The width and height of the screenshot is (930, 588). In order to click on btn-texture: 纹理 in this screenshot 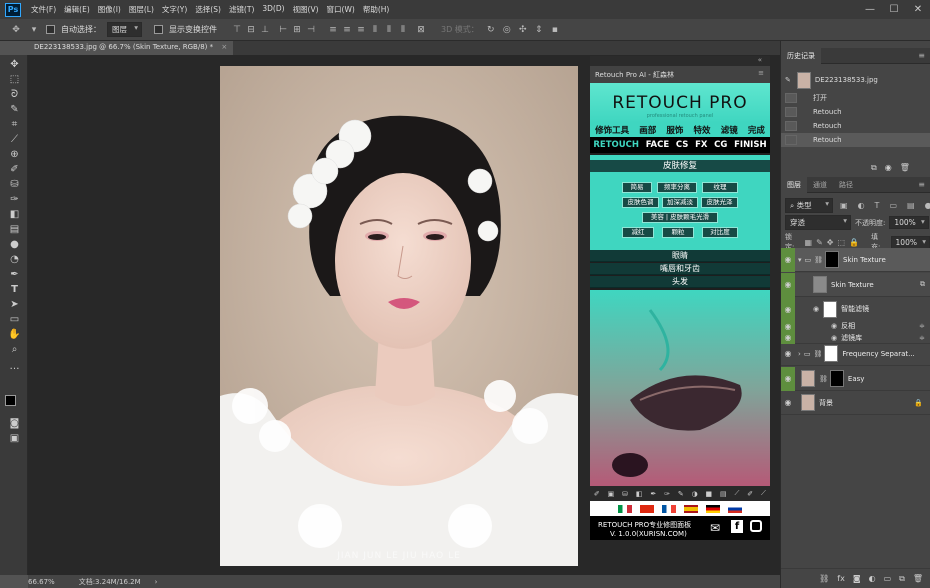, I will do `click(720, 187)`.